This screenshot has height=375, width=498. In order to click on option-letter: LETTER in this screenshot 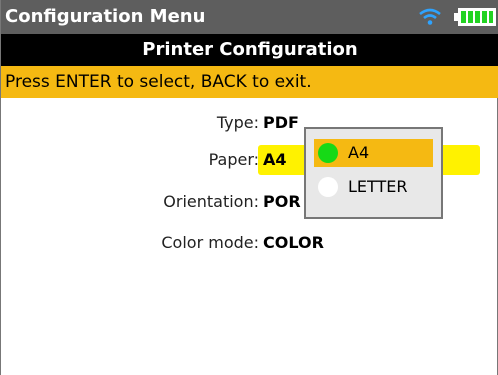, I will do `click(373, 187)`.